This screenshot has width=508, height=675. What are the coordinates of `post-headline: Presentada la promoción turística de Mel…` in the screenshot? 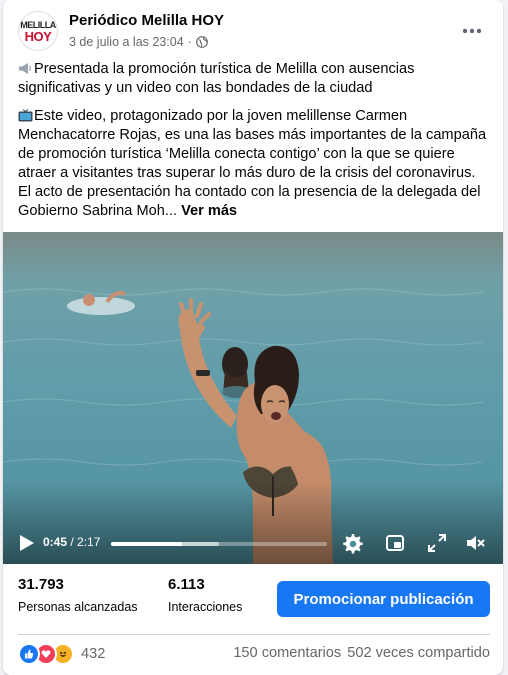 It's located at (216, 78).